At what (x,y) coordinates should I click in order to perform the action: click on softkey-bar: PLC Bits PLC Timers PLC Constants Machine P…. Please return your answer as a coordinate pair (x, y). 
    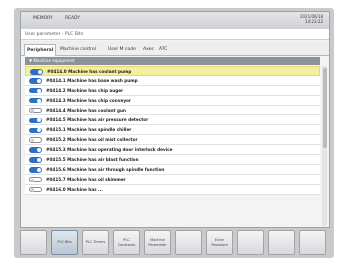
    Looking at the image, I should click on (175, 242).